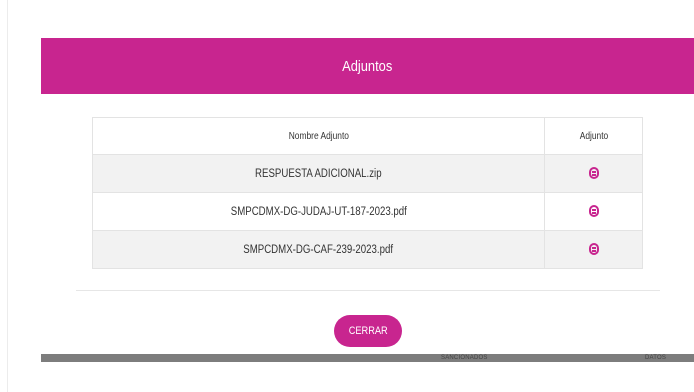 Image resolution: width=694 pixels, height=392 pixels. I want to click on close-button: CERRAR, so click(368, 331).